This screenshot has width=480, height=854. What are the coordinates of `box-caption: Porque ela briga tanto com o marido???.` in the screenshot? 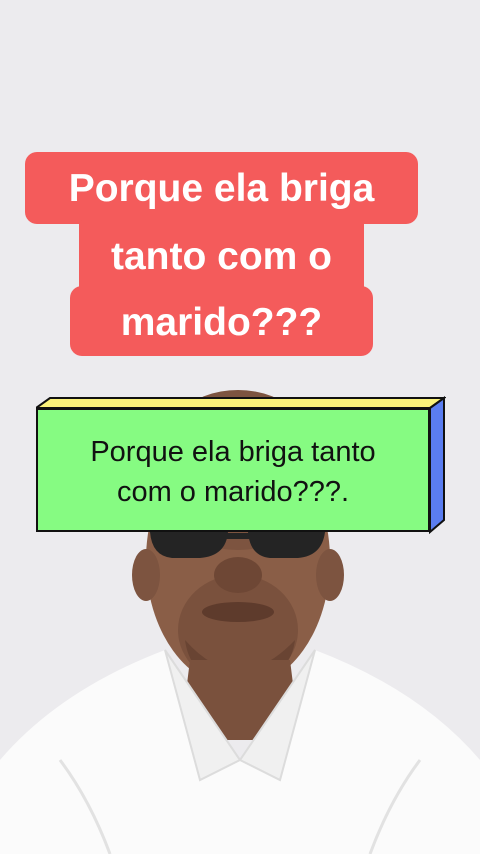 It's located at (241, 465).